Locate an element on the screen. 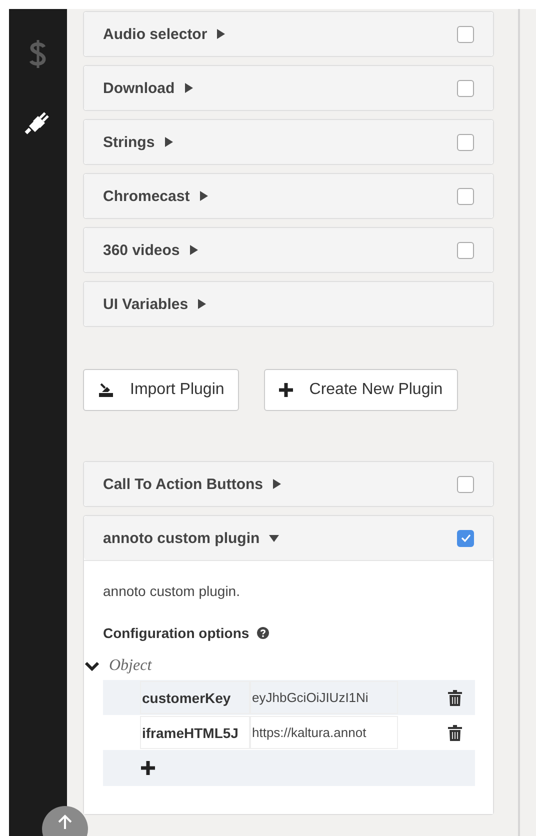 Image resolution: width=536 pixels, height=836 pixels. plugin-title: annoto custom plugin is located at coordinates (181, 538).